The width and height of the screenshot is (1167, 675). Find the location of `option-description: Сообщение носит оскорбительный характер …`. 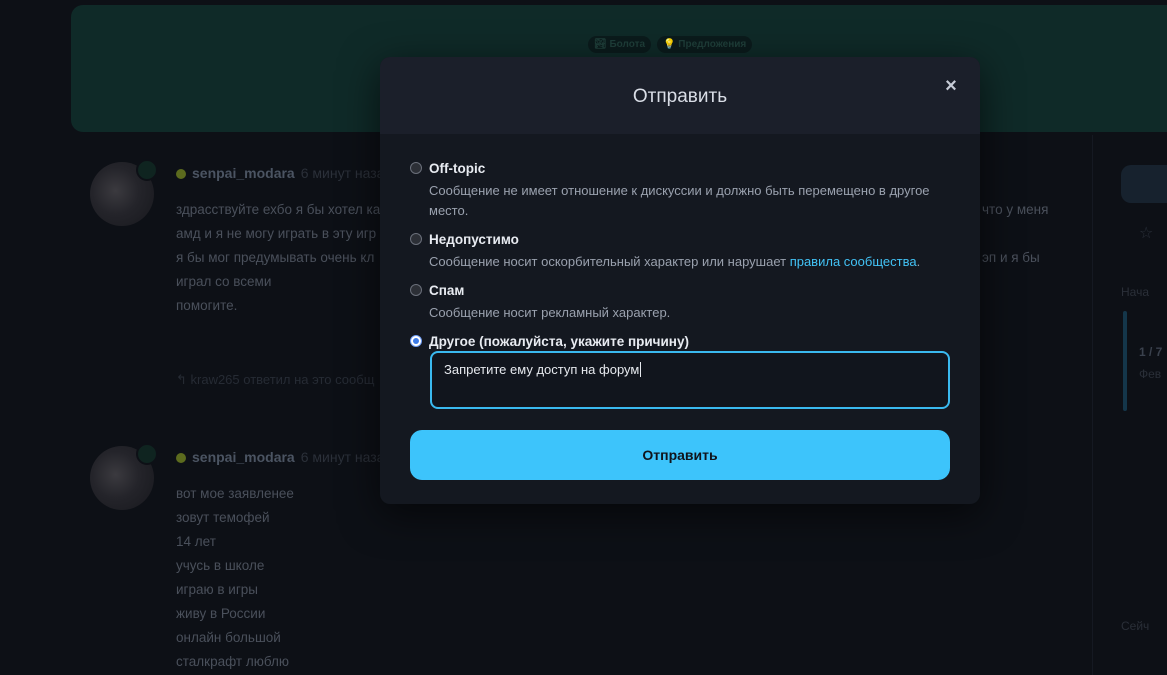

option-description: Сообщение носит оскорбительный характер … is located at coordinates (684, 262).